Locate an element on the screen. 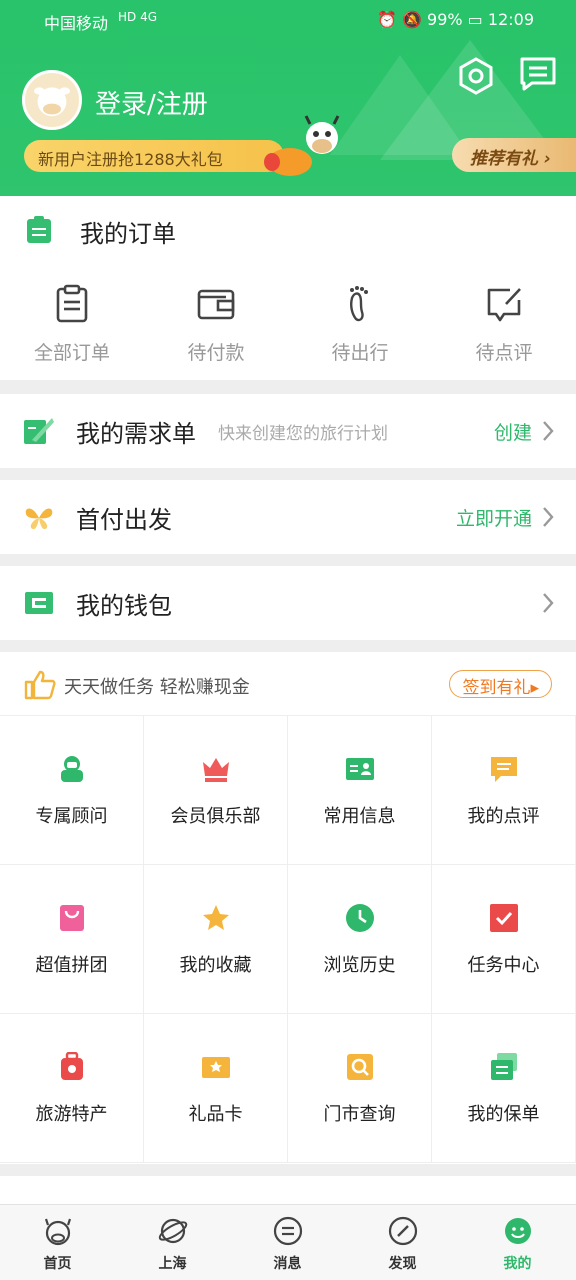 This screenshot has height=1280, width=576. home-icon is located at coordinates (57, 1232).